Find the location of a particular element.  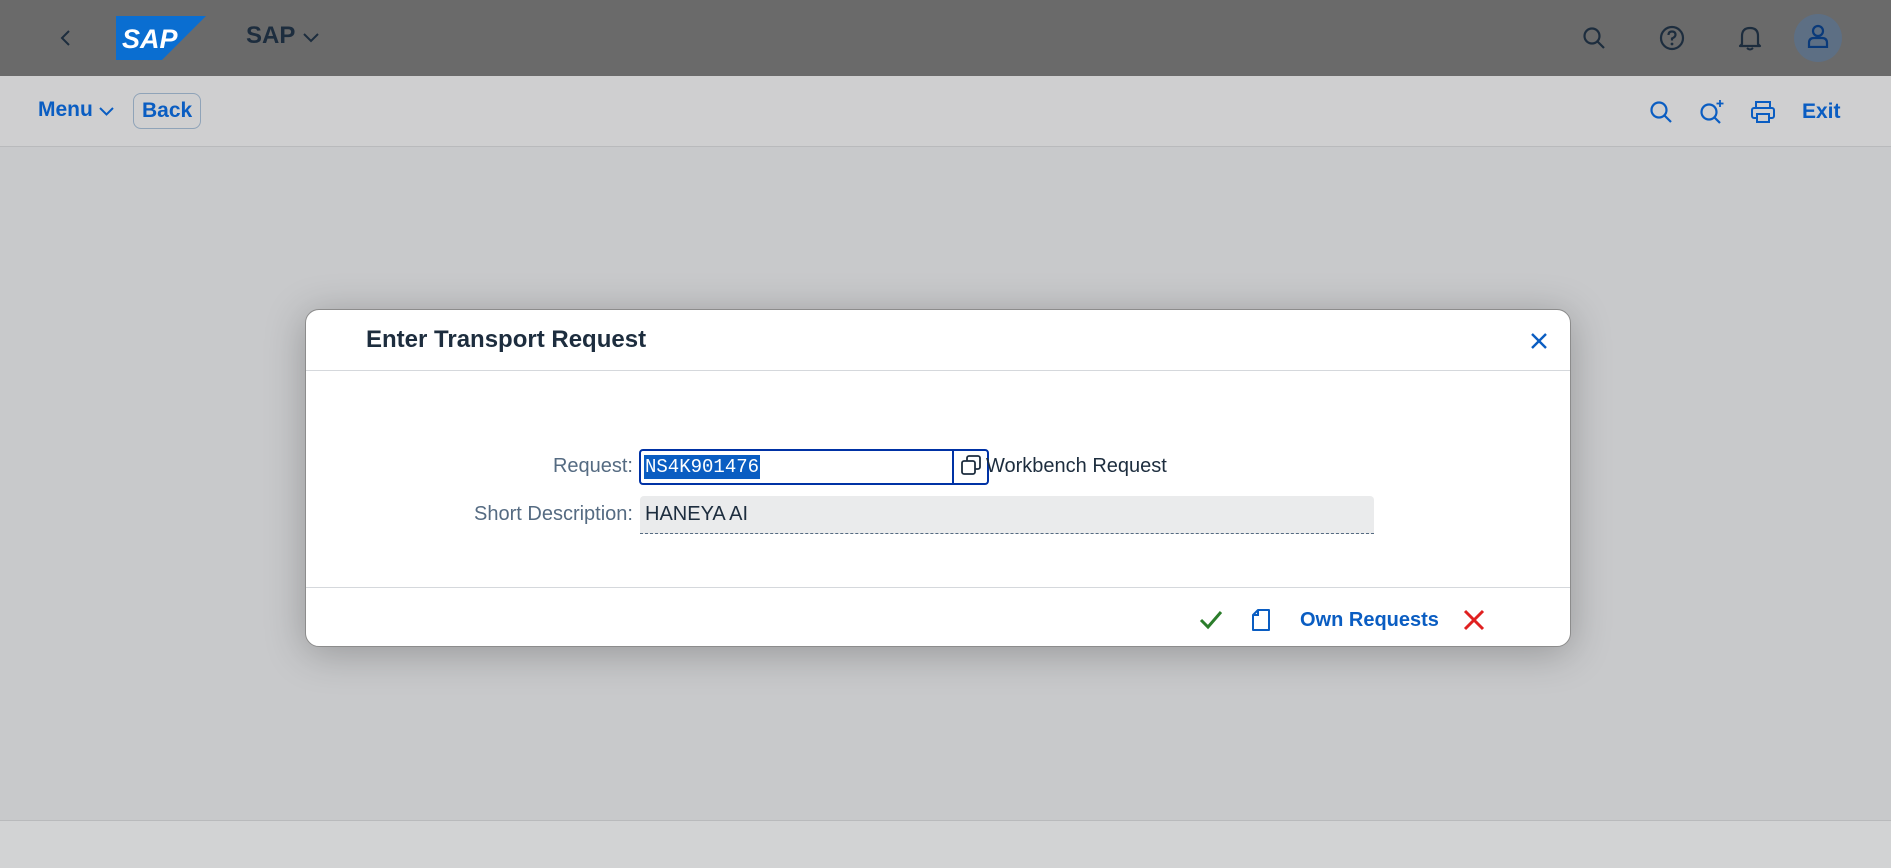

app-toolbar: Menu Back Exit is located at coordinates (945, 111).